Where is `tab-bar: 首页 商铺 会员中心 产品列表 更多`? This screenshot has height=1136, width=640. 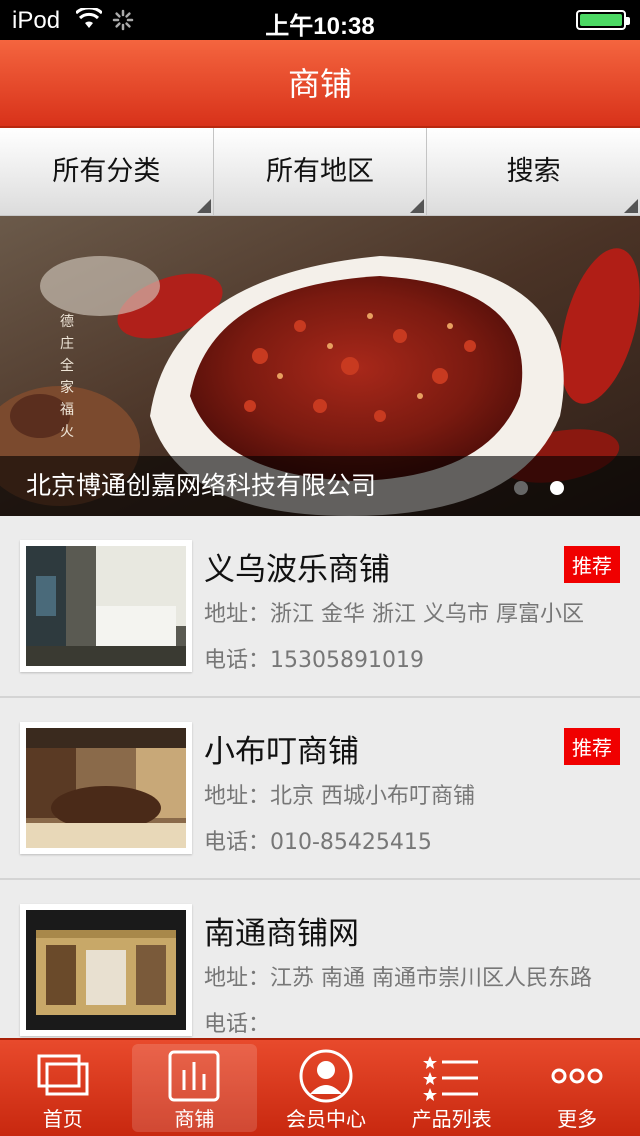
tab-bar: 首页 商铺 会员中心 产品列表 更多 is located at coordinates (320, 1087).